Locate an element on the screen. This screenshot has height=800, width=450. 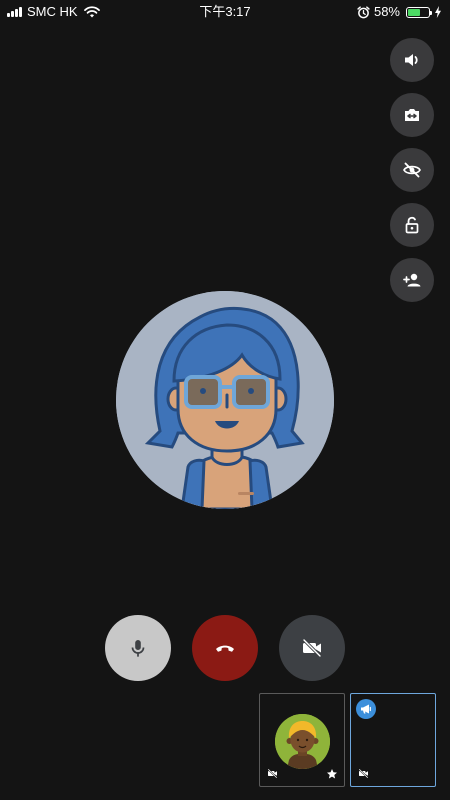
battery-percent: 58% is located at coordinates (386, 11).